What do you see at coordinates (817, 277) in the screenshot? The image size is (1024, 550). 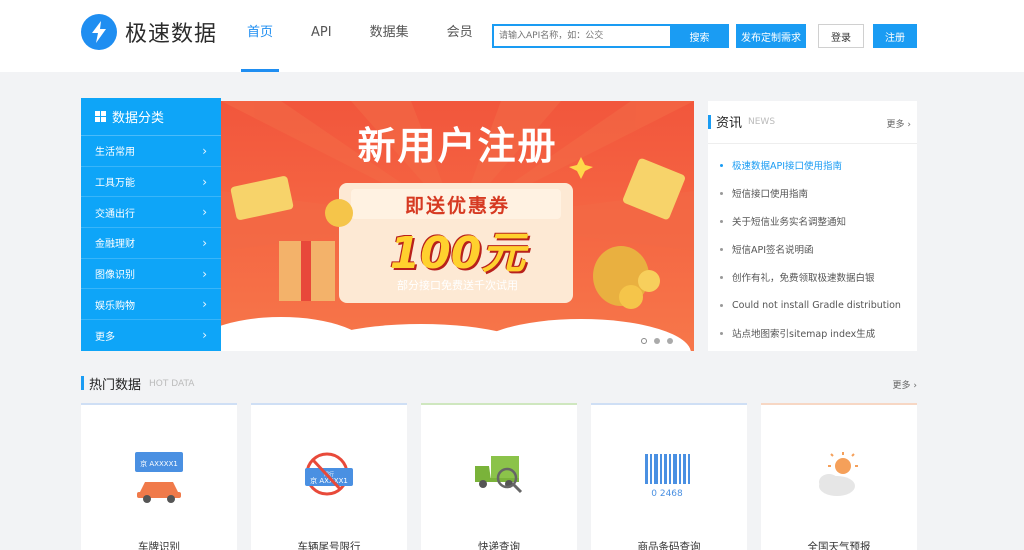 I see `news-item: 创作有礼，免费领取极速数据白银` at bounding box center [817, 277].